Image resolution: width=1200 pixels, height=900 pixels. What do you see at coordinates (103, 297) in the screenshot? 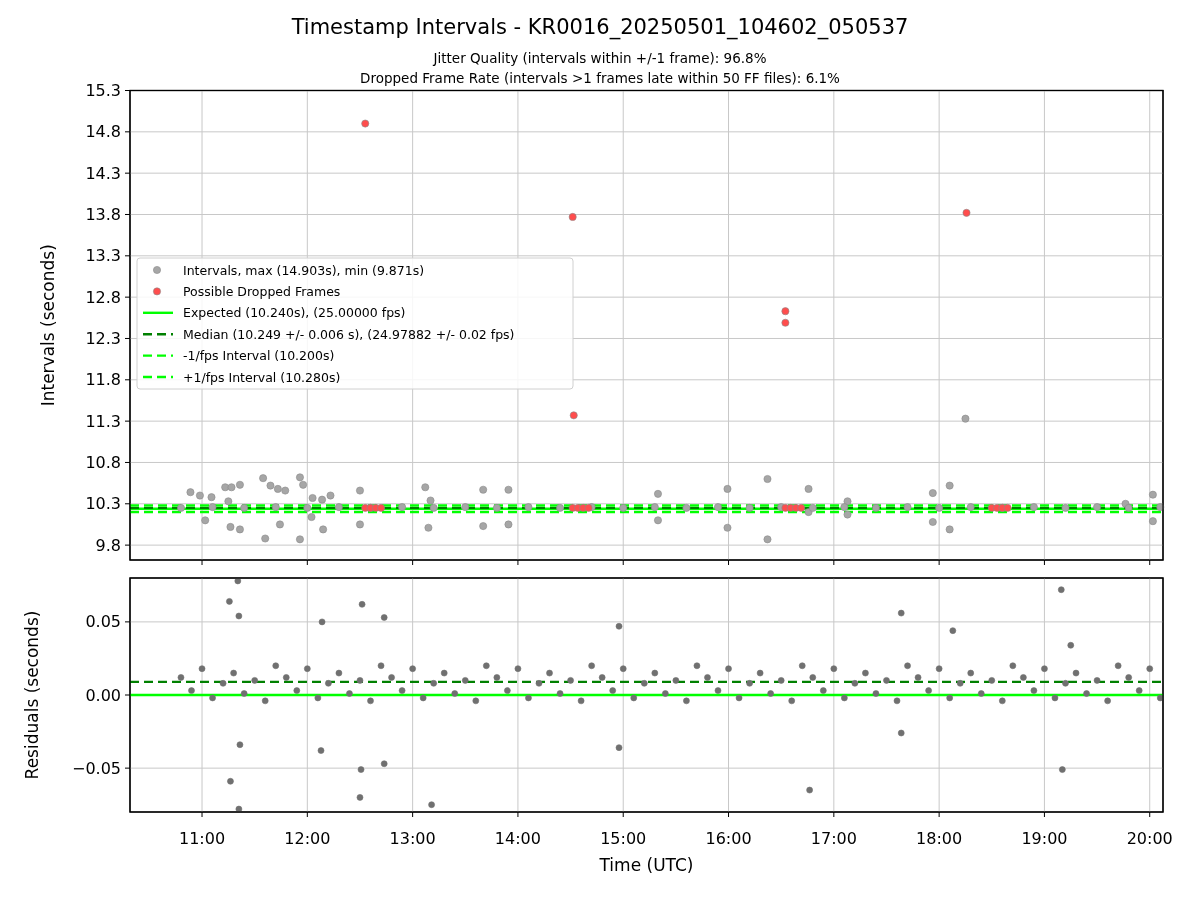
I see `tick-label: 12.8` at bounding box center [103, 297].